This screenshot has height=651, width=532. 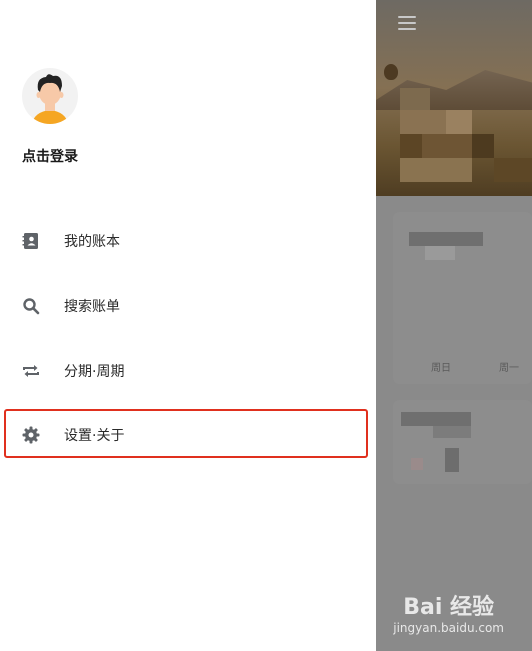 What do you see at coordinates (441, 368) in the screenshot?
I see `weekday-label: 周日` at bounding box center [441, 368].